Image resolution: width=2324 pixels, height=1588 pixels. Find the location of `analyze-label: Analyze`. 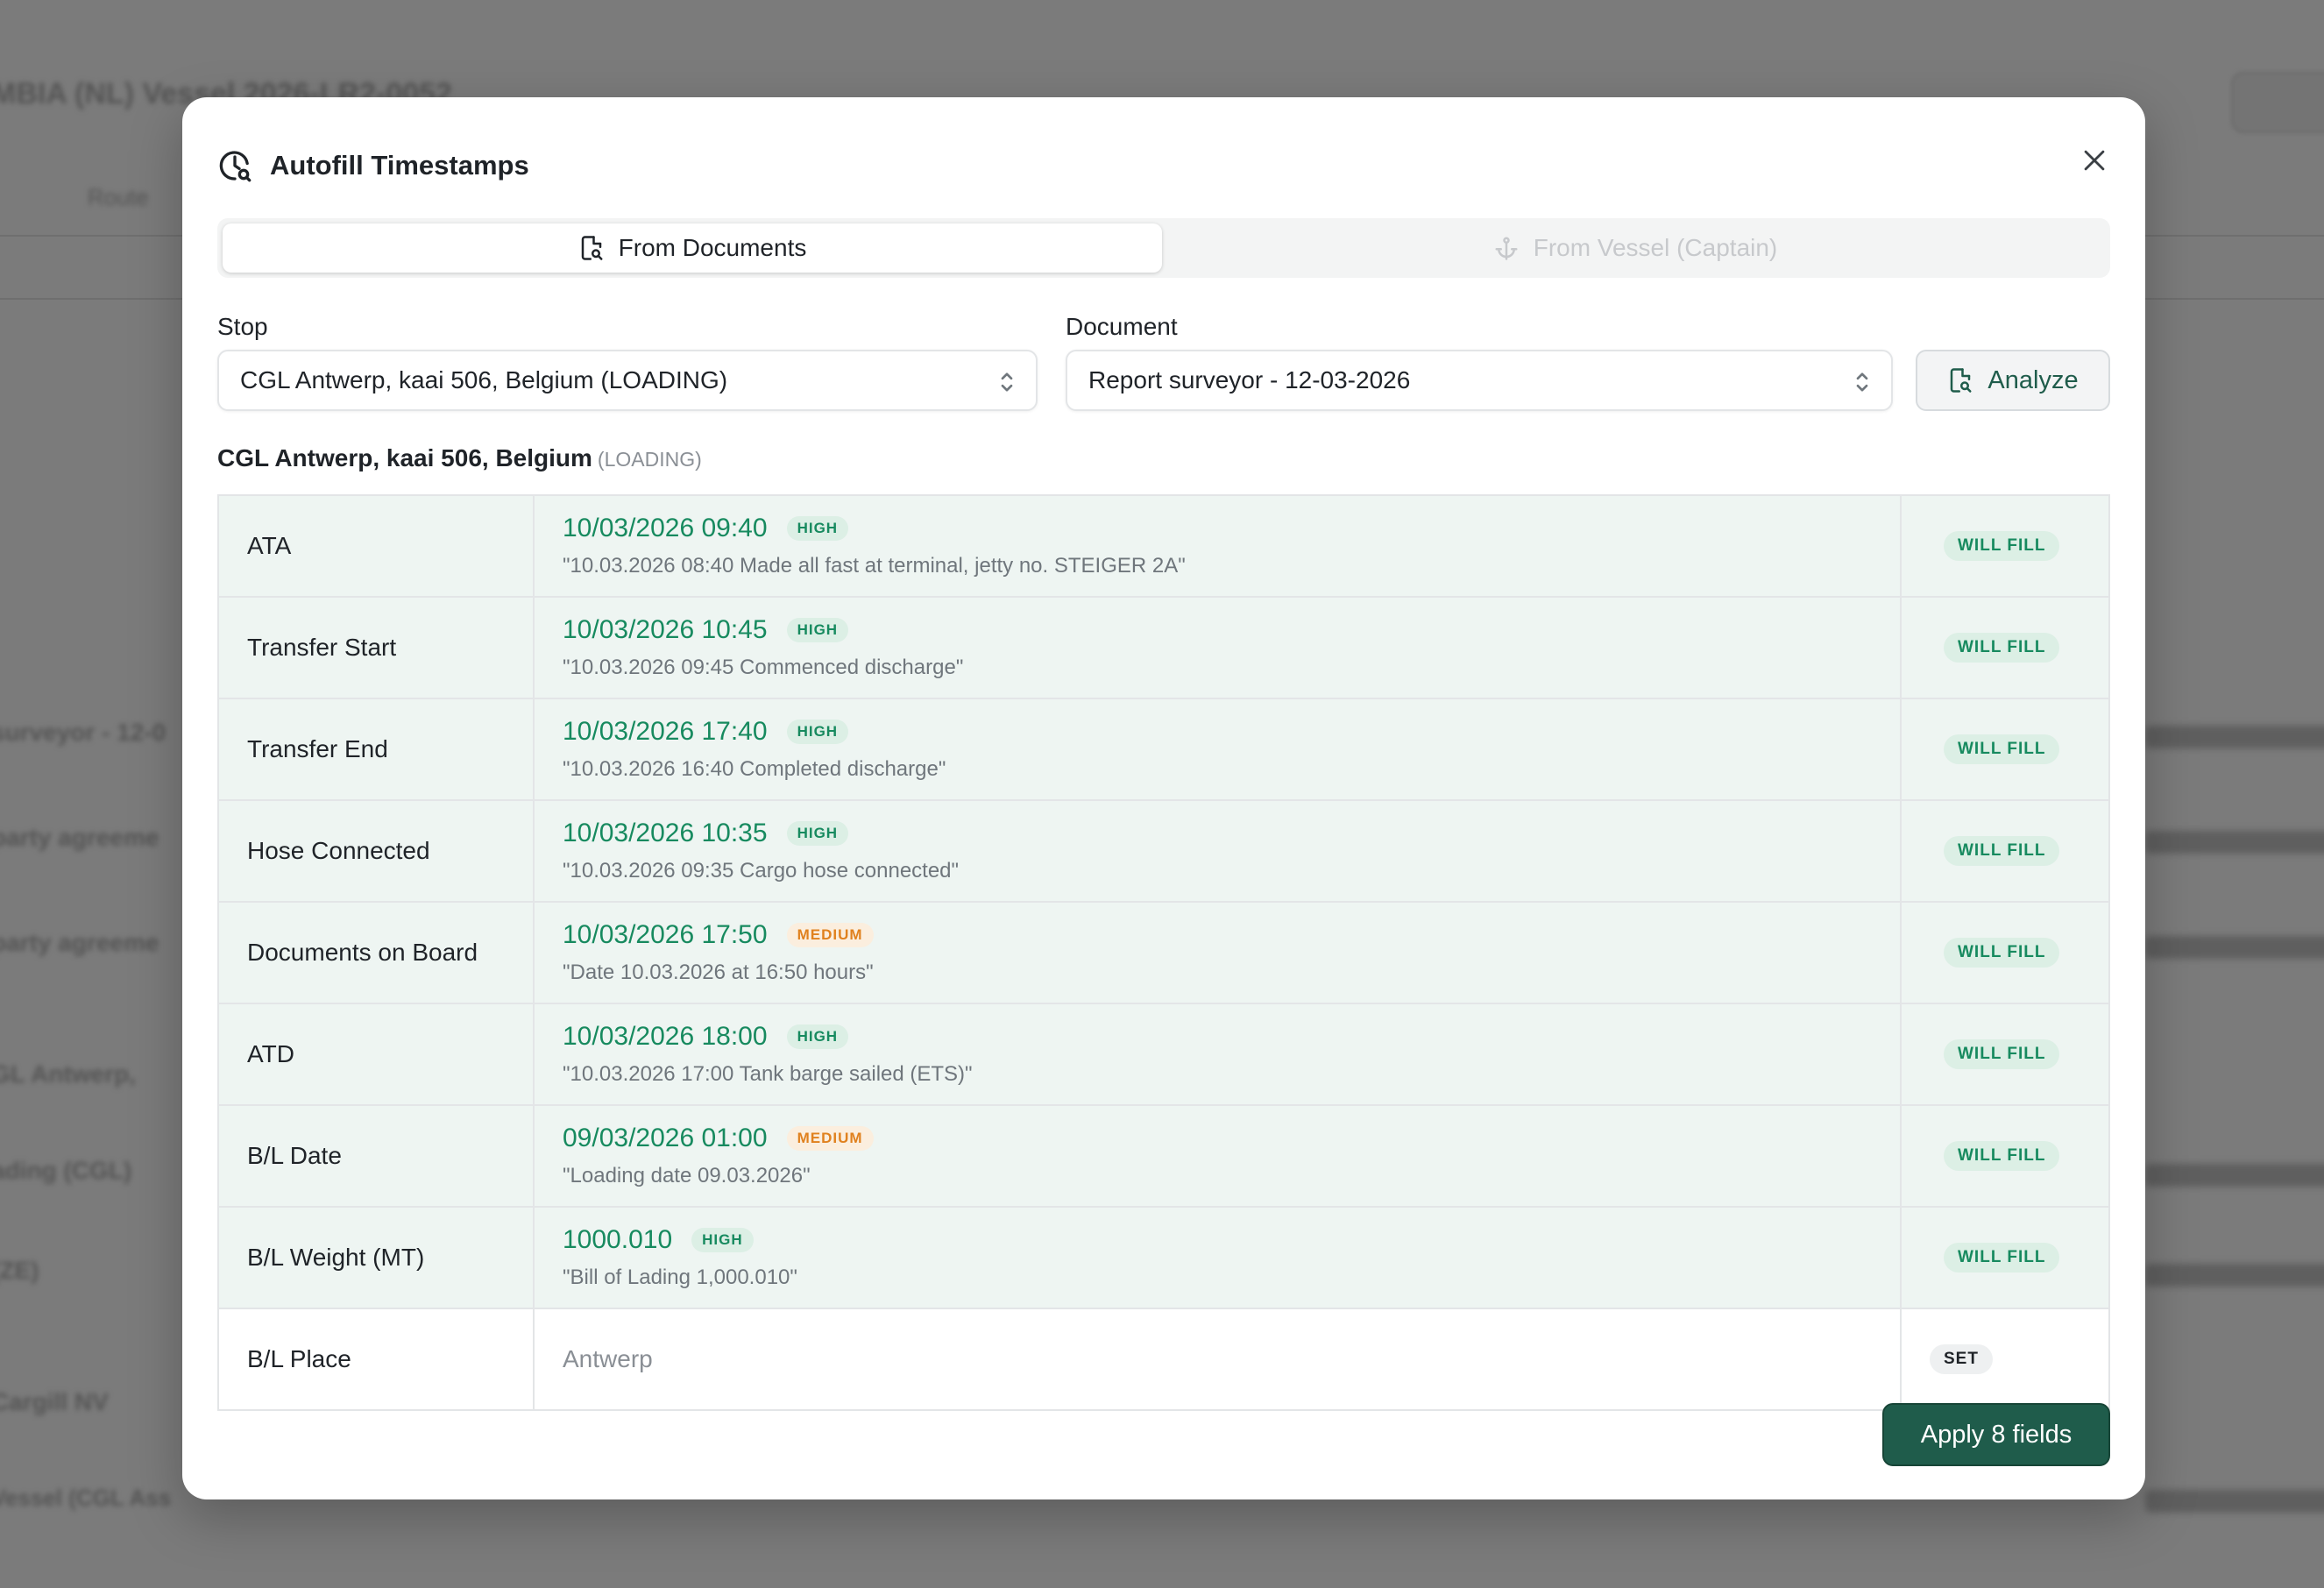

analyze-label: Analyze is located at coordinates (2033, 379).